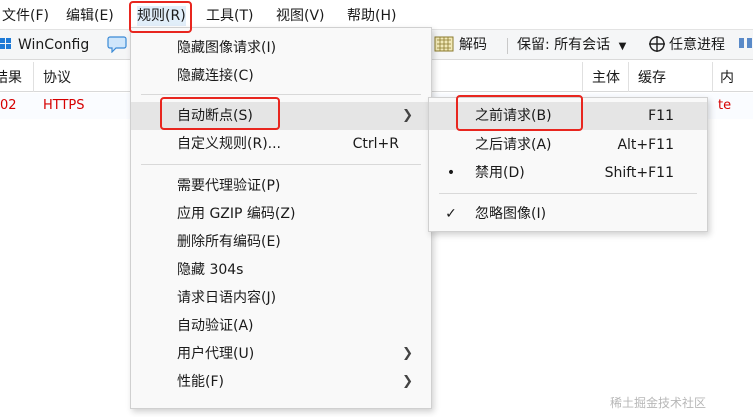  What do you see at coordinates (227, 298) in the screenshot?
I see `menu-item-label: 请求日语内容(J)` at bounding box center [227, 298].